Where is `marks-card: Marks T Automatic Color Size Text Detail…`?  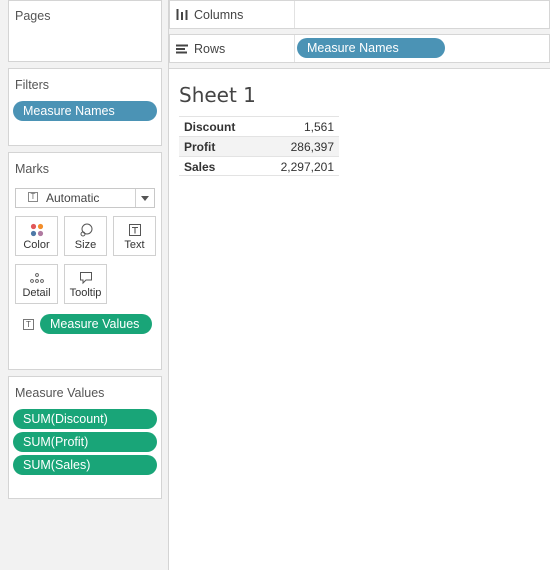 marks-card: Marks T Automatic Color Size Text Detail… is located at coordinates (85, 261).